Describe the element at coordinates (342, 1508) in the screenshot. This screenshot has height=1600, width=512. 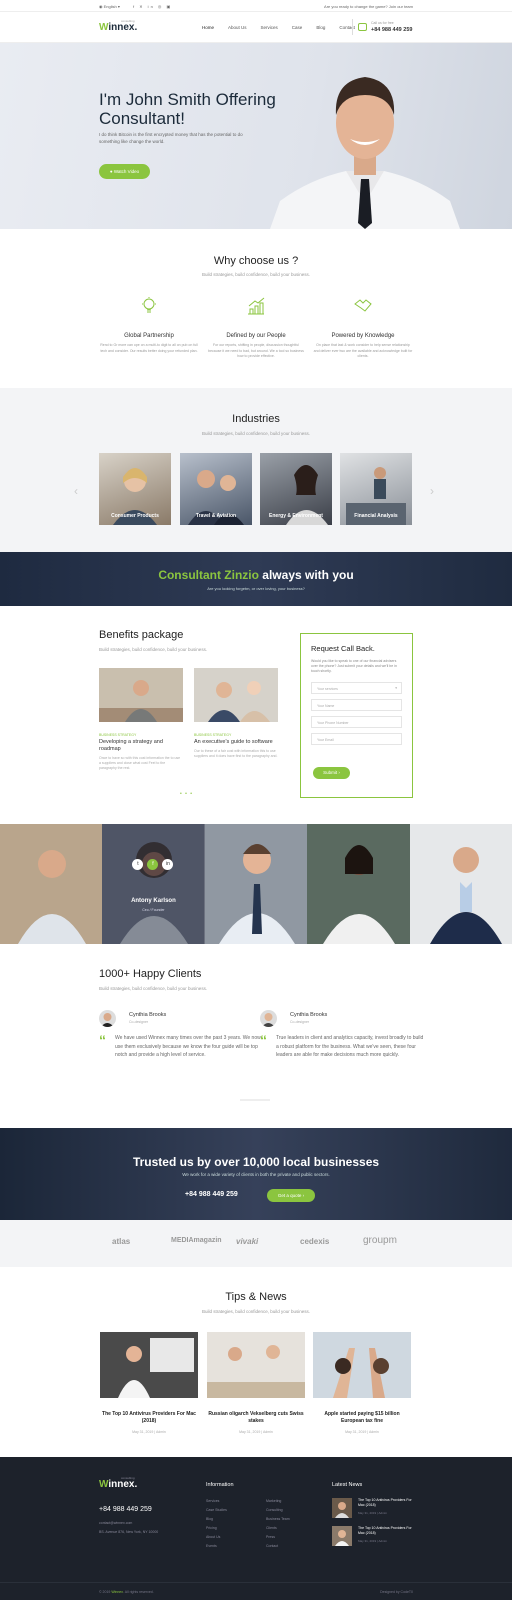
I see `news-thumbnail` at that location.